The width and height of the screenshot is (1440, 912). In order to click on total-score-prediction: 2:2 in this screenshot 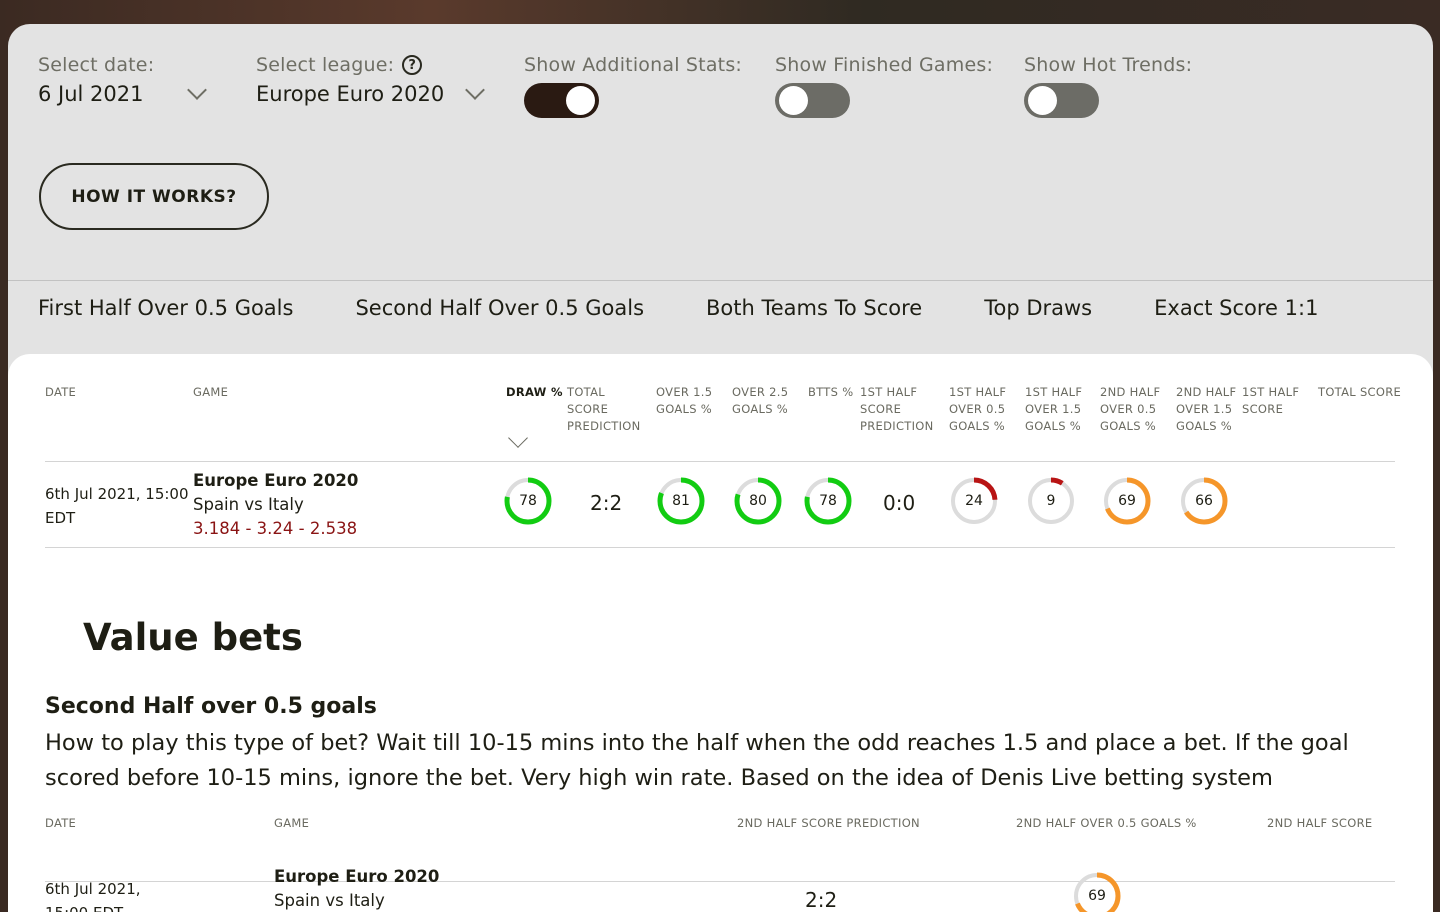, I will do `click(606, 503)`.